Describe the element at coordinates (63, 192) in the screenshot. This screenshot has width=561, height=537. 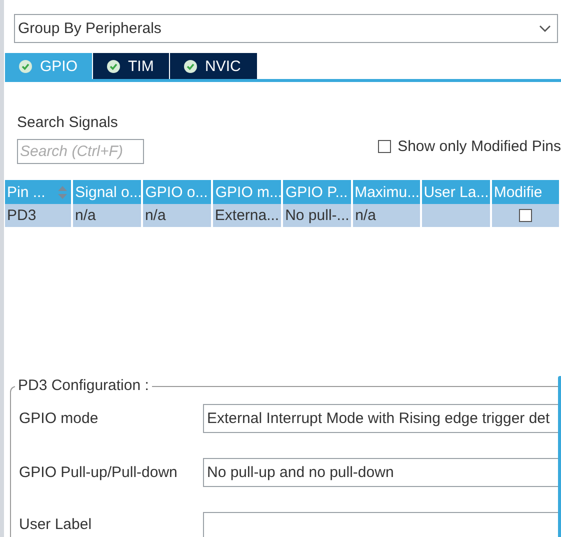
I see `sort-icon` at that location.